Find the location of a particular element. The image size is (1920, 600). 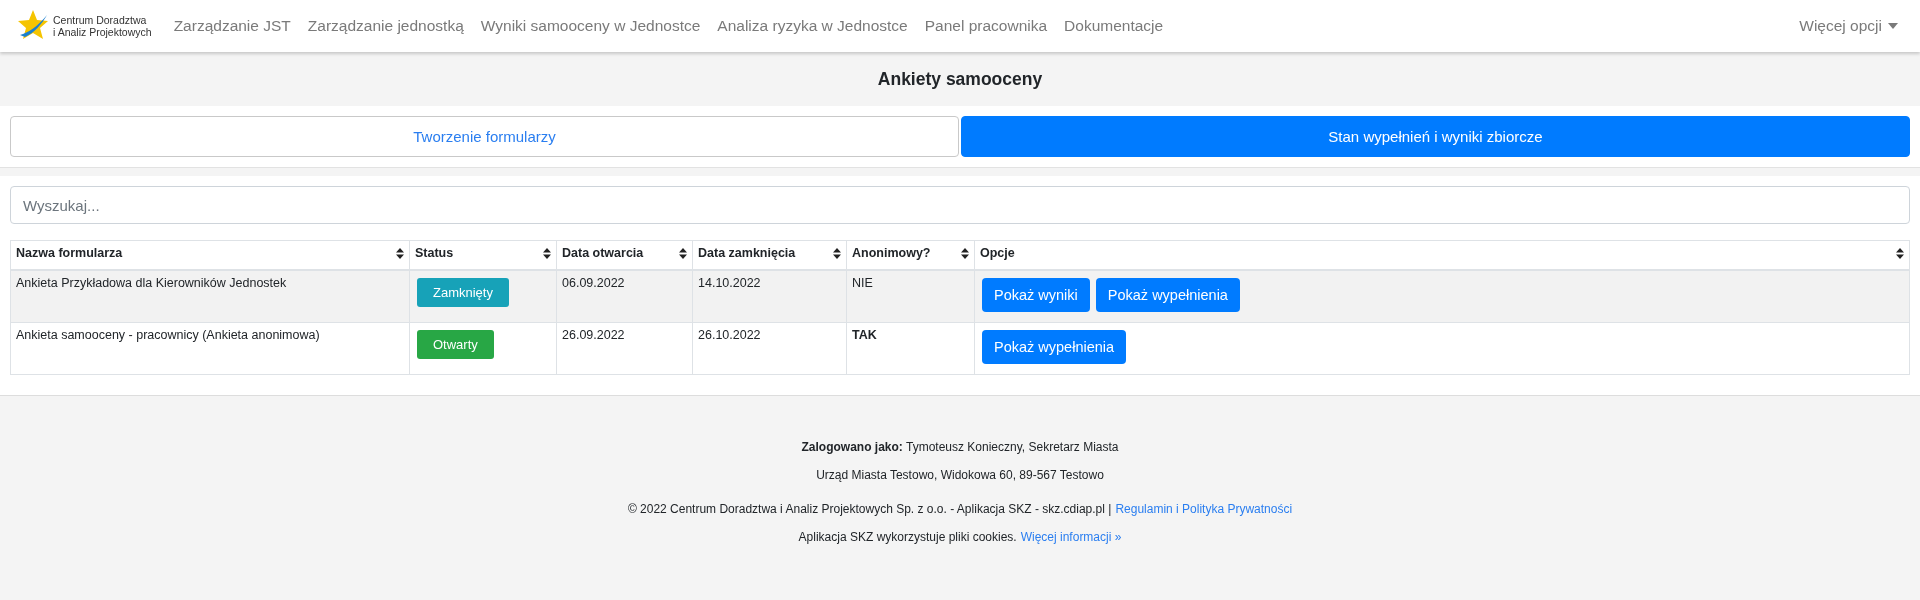

table-cell: TAK is located at coordinates (864, 335).